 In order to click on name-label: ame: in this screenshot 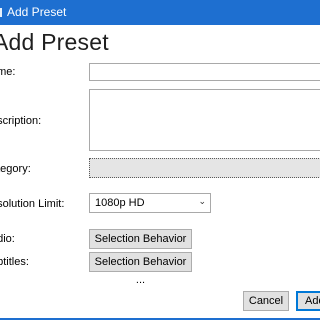, I will do `click(8, 72)`.